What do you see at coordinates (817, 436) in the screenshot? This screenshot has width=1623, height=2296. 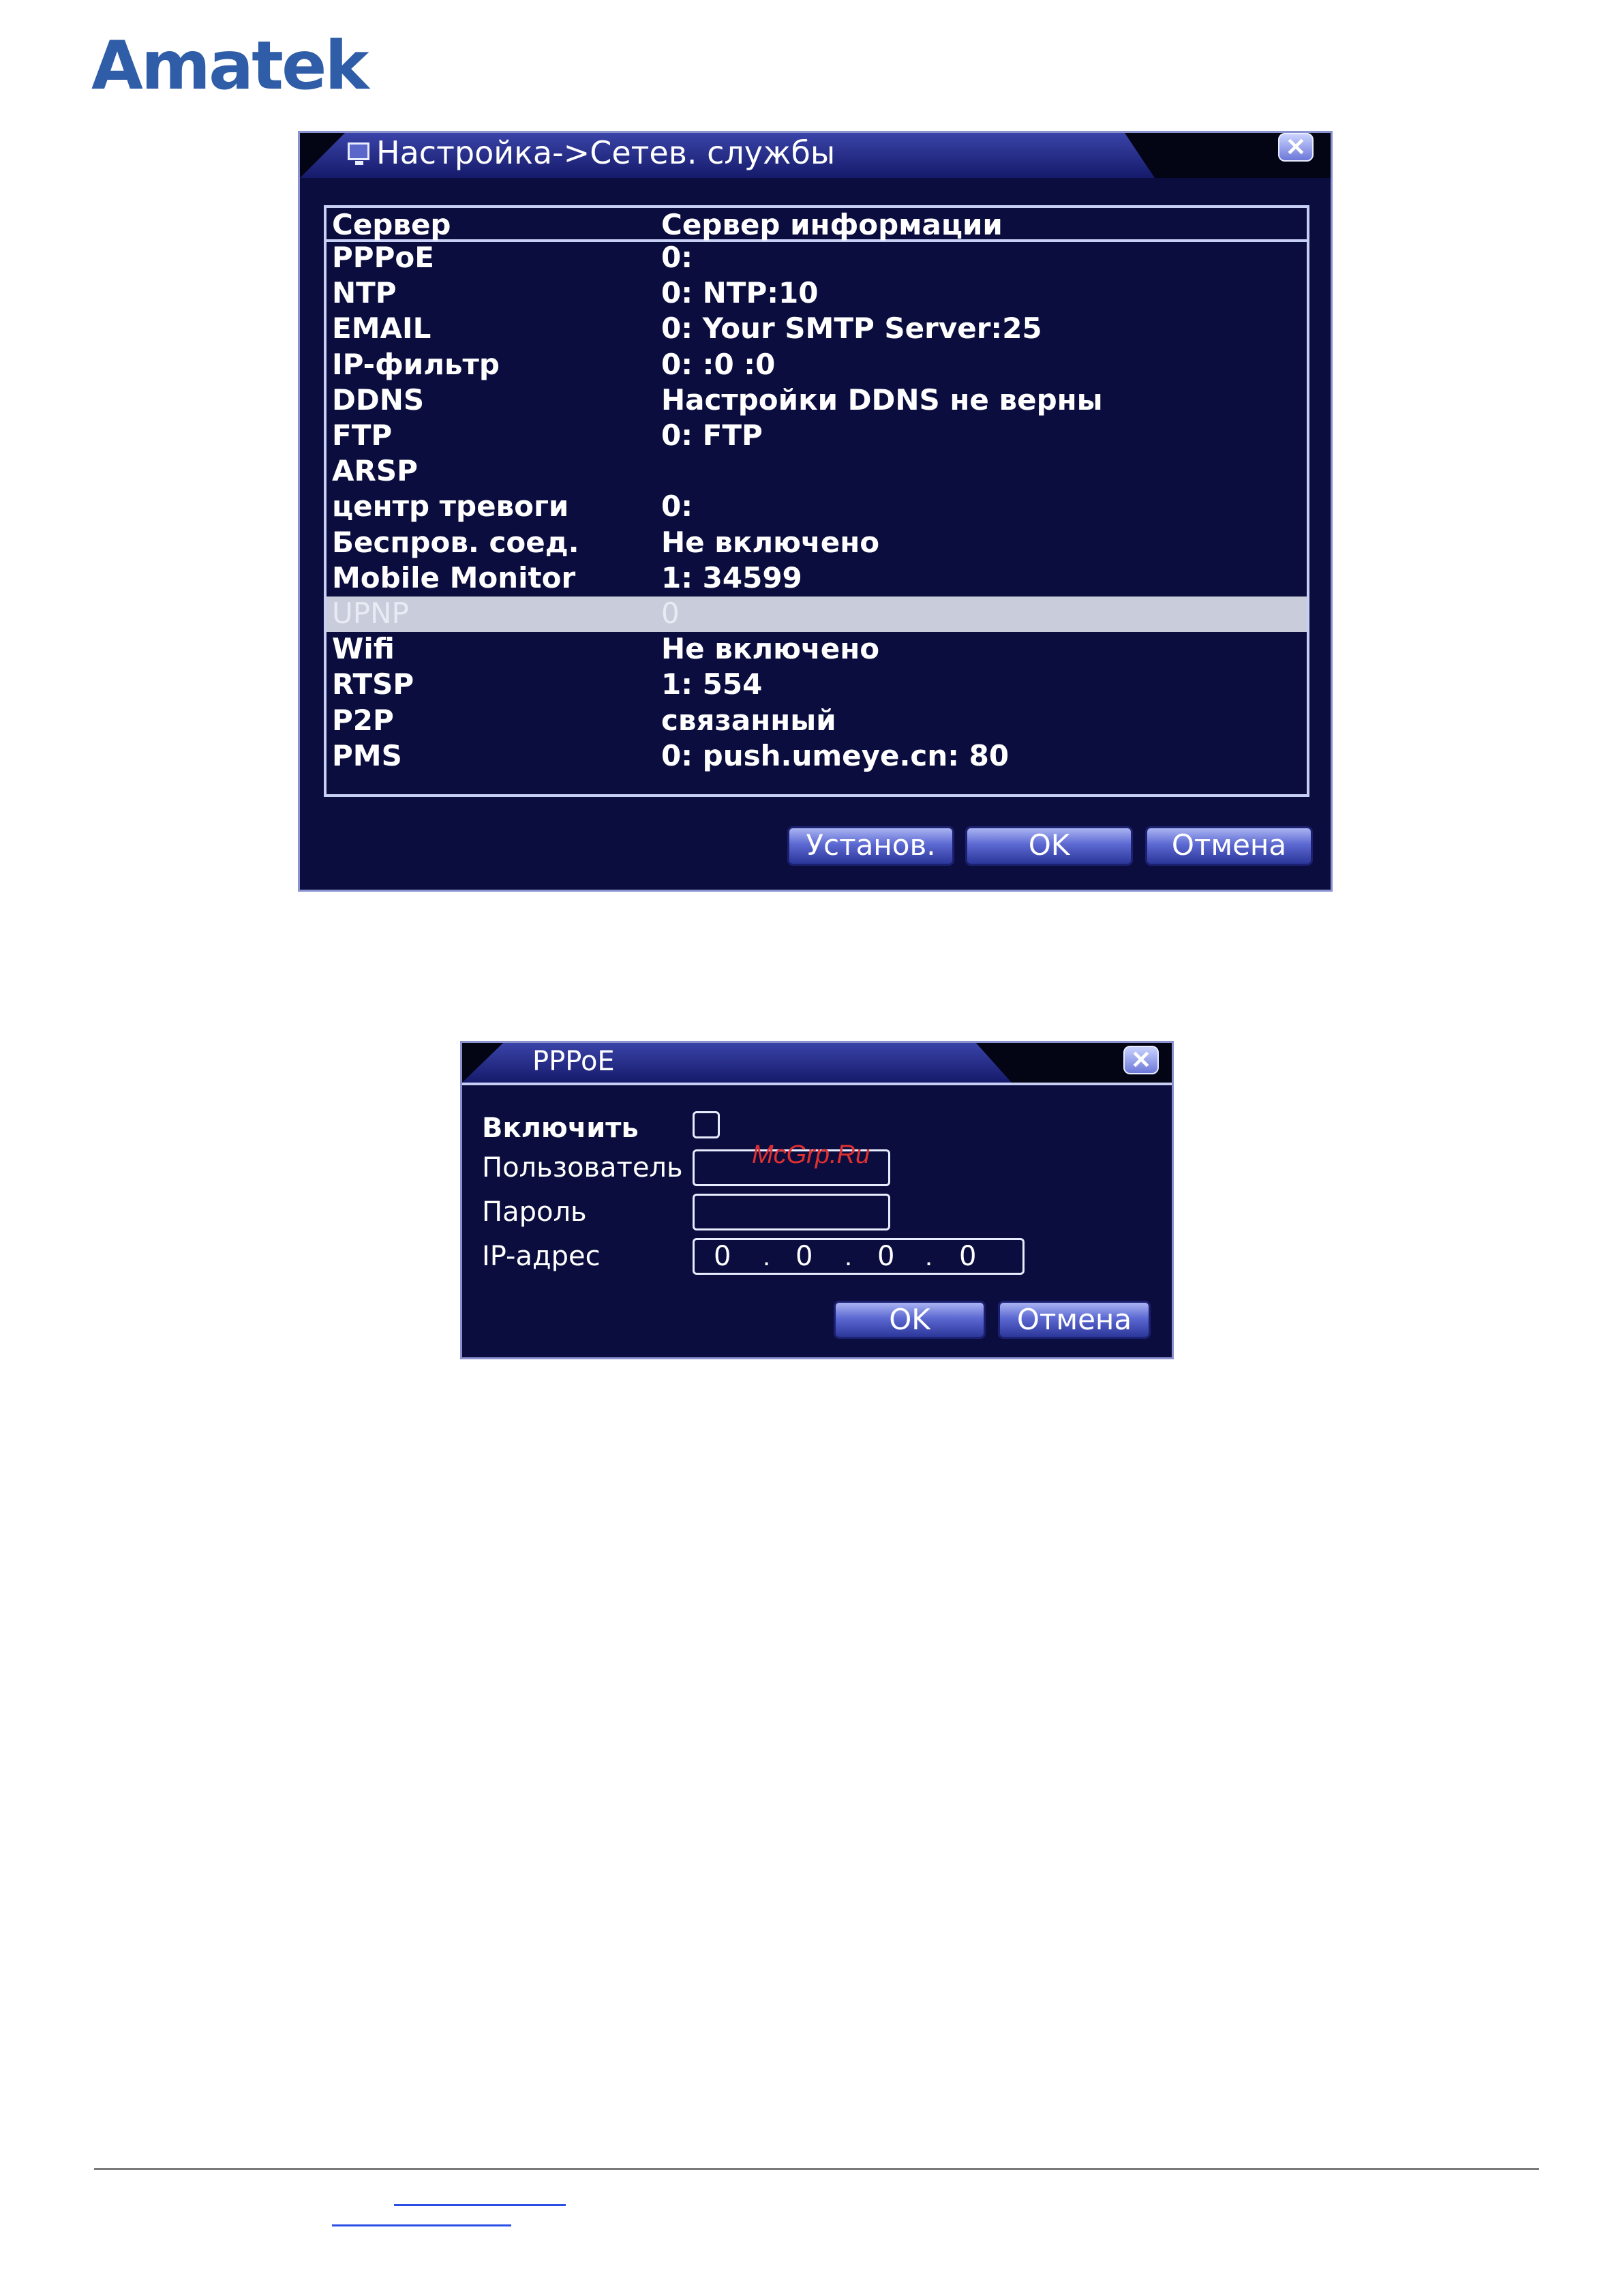 I see `table-row: FTP 0: FTP` at bounding box center [817, 436].